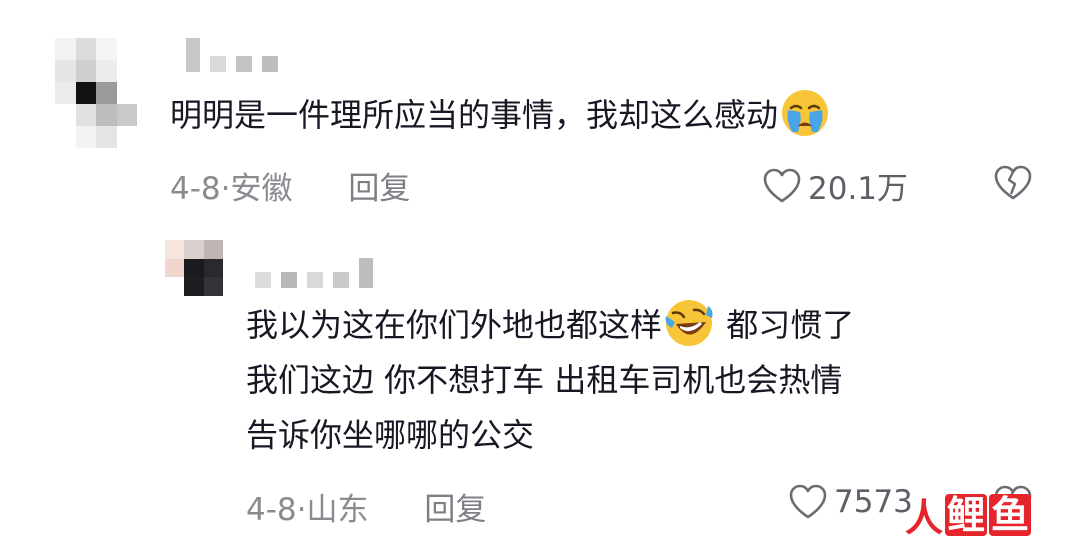 Image resolution: width=1080 pixels, height=542 pixels. I want to click on watermark-char: 鲤, so click(966, 514).